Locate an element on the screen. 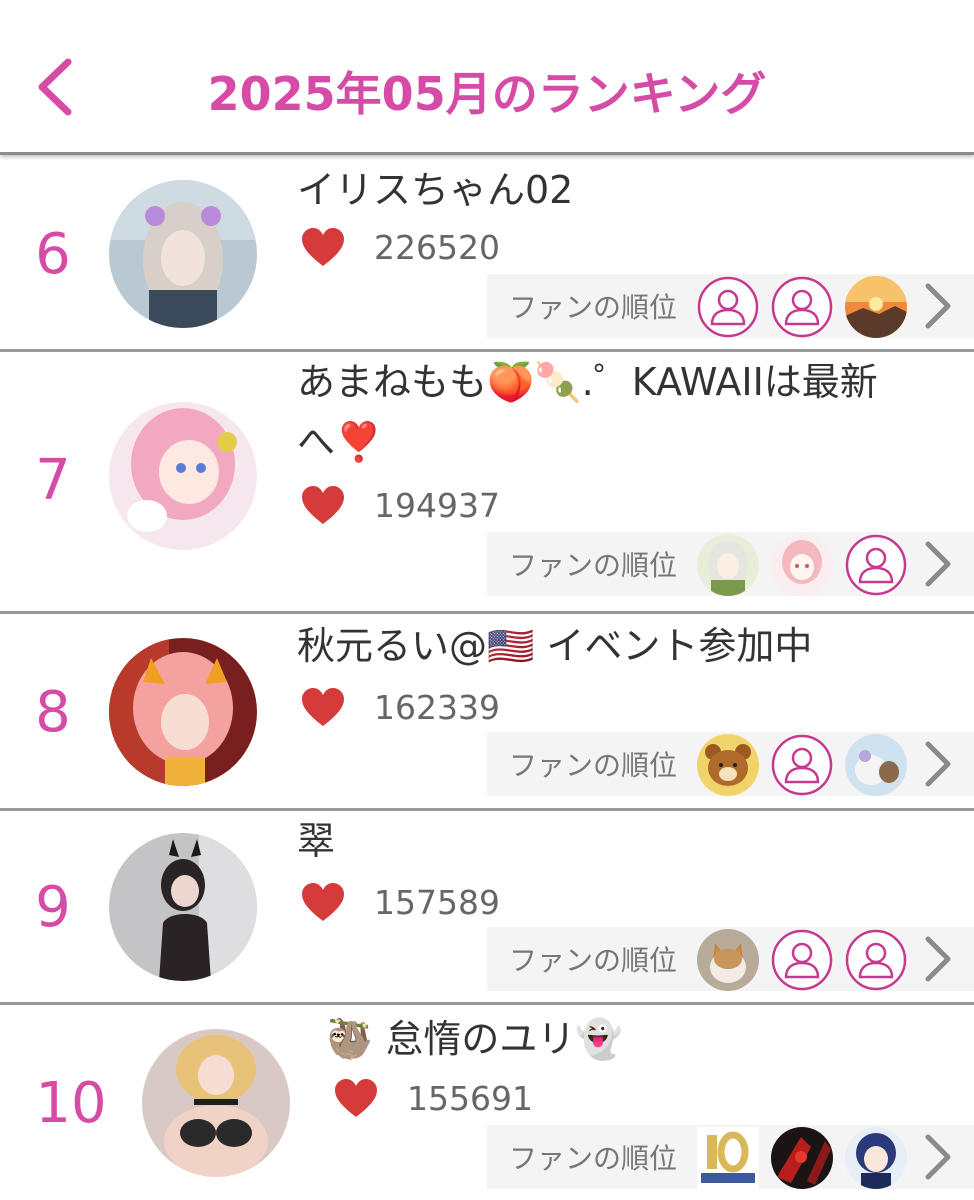 The width and height of the screenshot is (974, 1200). page-title: 2025年05月のランキング is located at coordinates (487, 94).